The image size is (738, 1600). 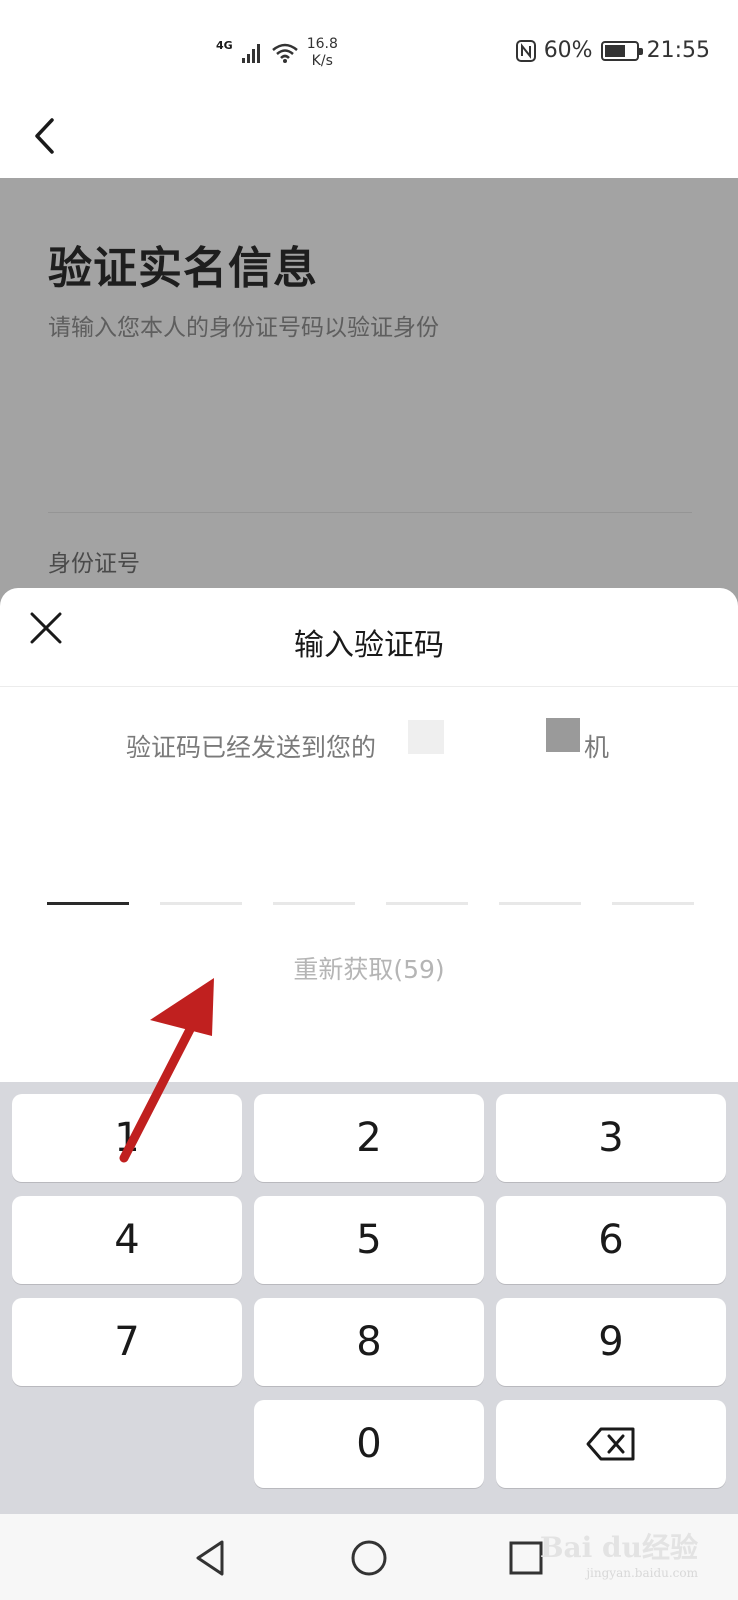 What do you see at coordinates (224, 45) in the screenshot?
I see `network-type: 4G` at bounding box center [224, 45].